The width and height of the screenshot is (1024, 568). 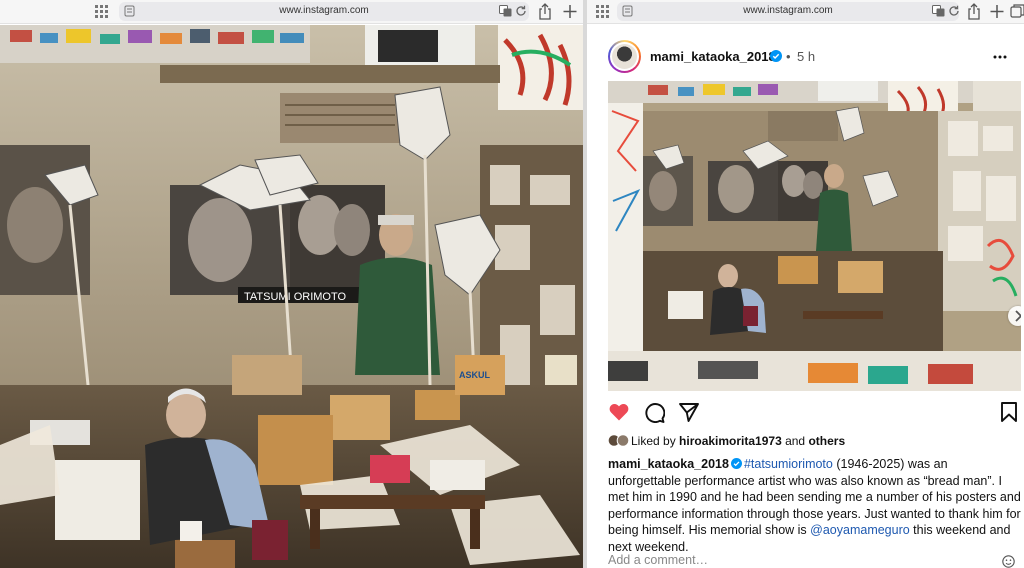 I want to click on liked-user: hiroakimorita1973, so click(x=730, y=441).